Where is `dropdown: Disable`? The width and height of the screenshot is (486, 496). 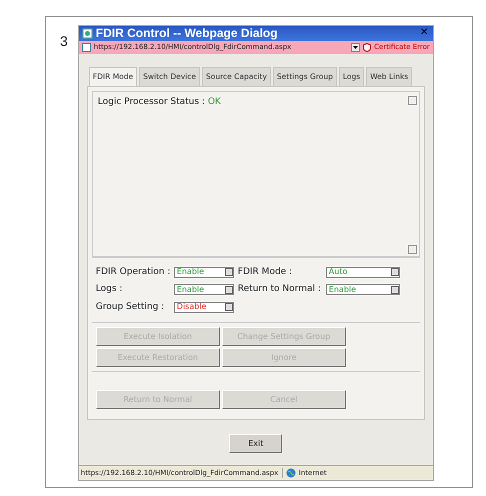
dropdown: Disable is located at coordinates (204, 307).